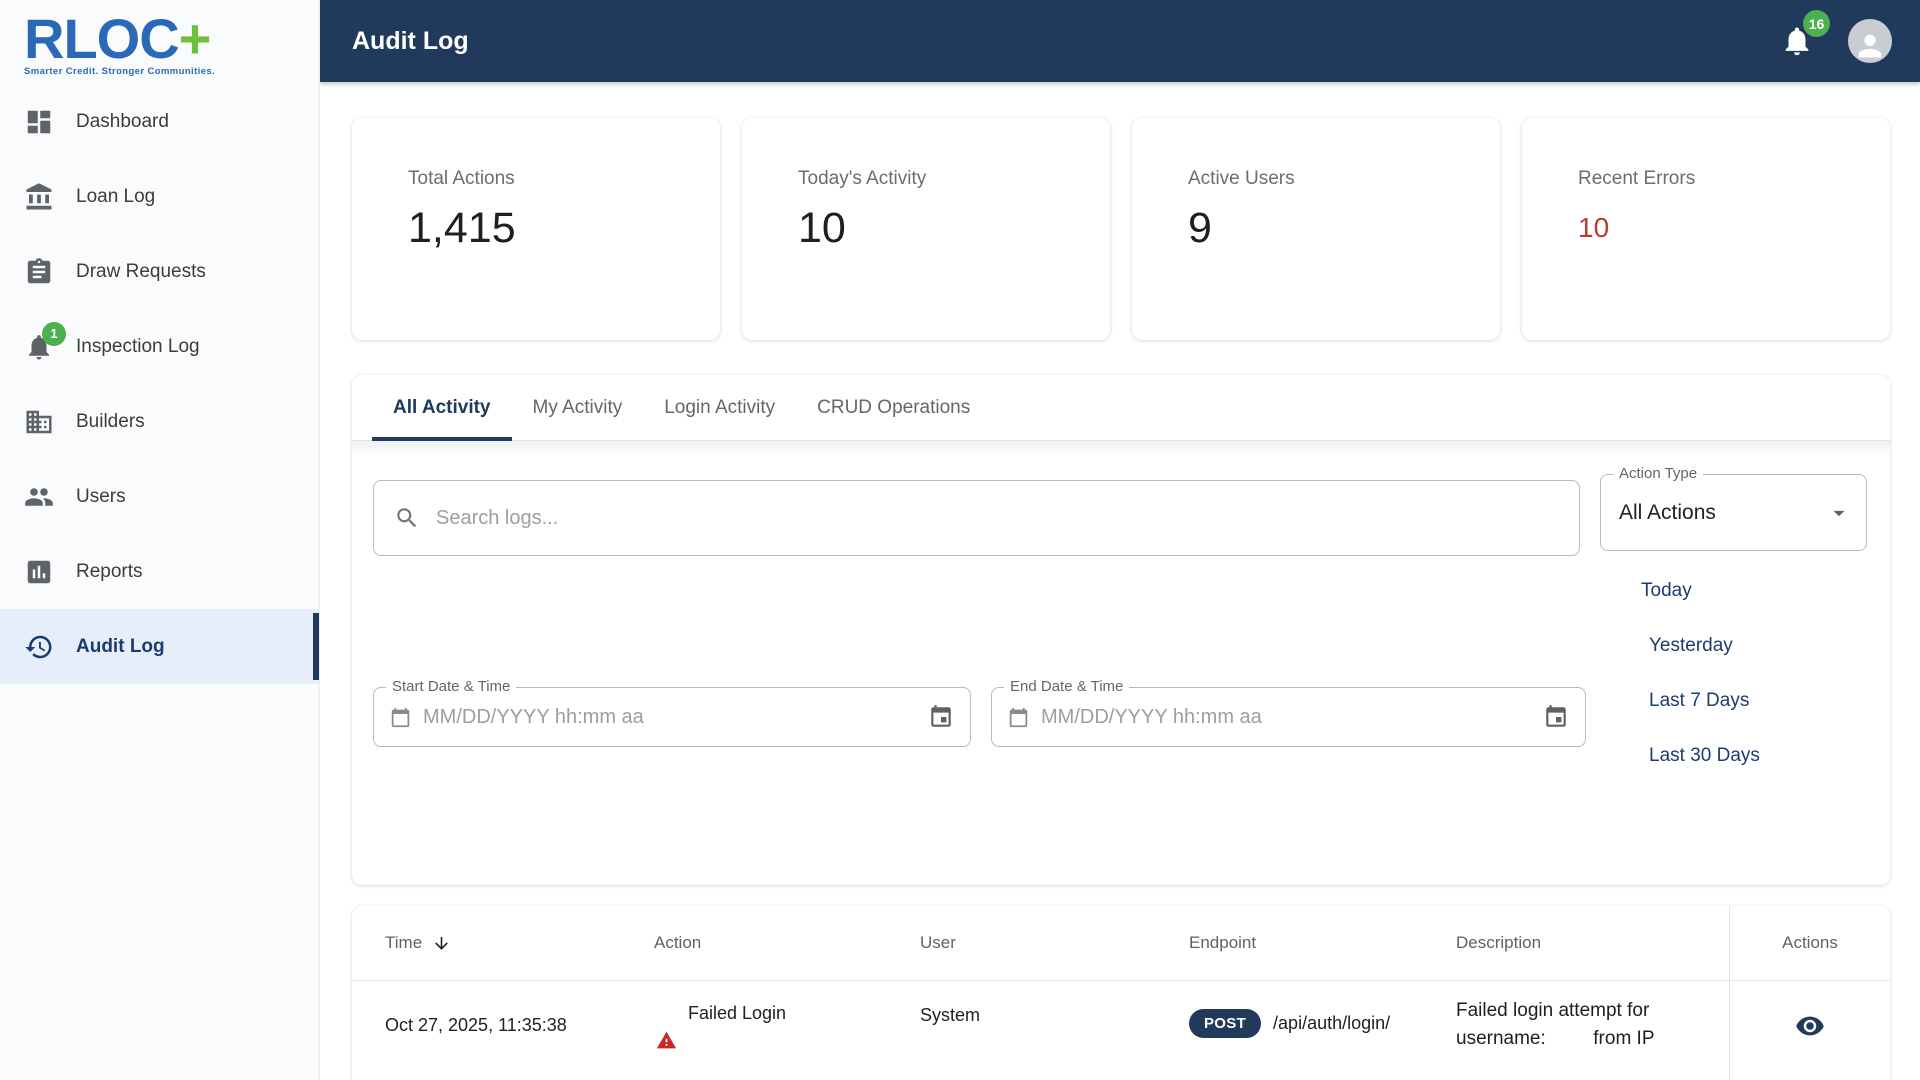 The height and width of the screenshot is (1080, 1920). I want to click on stat-value: 9, so click(1200, 228).